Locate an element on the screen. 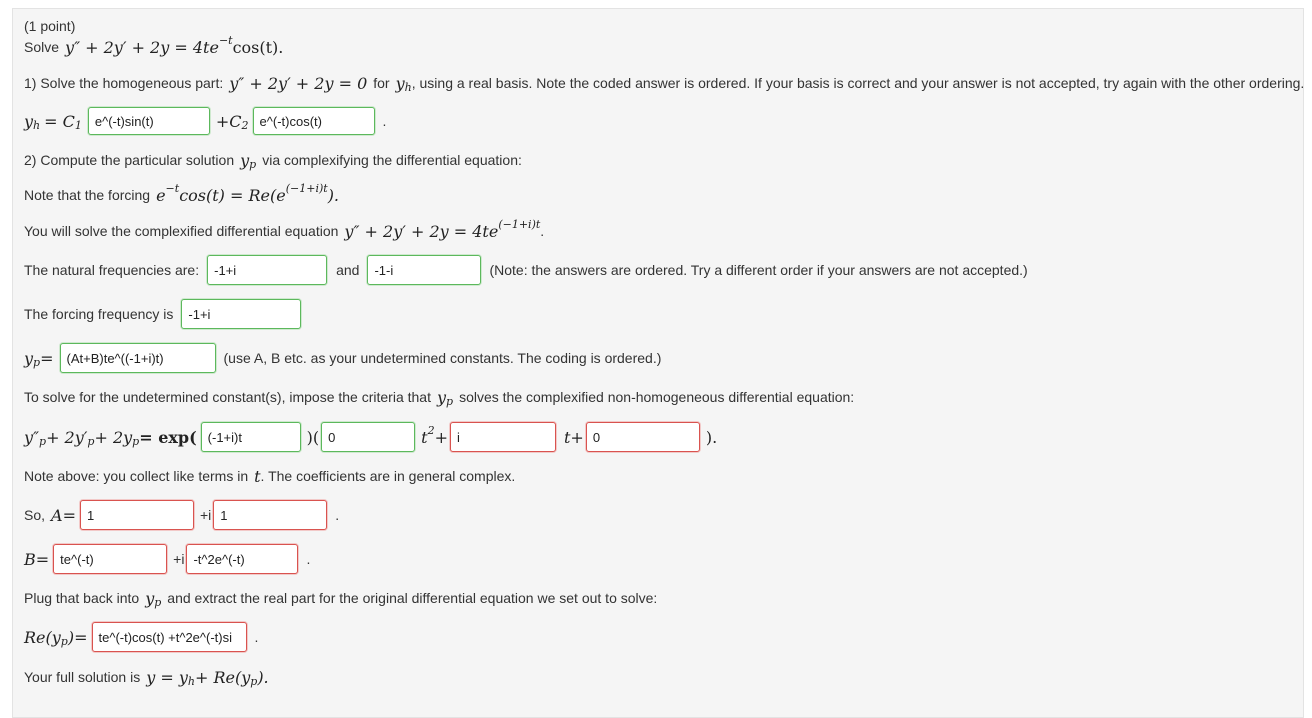  natural-frequency2-input: -1-i is located at coordinates (424, 270).